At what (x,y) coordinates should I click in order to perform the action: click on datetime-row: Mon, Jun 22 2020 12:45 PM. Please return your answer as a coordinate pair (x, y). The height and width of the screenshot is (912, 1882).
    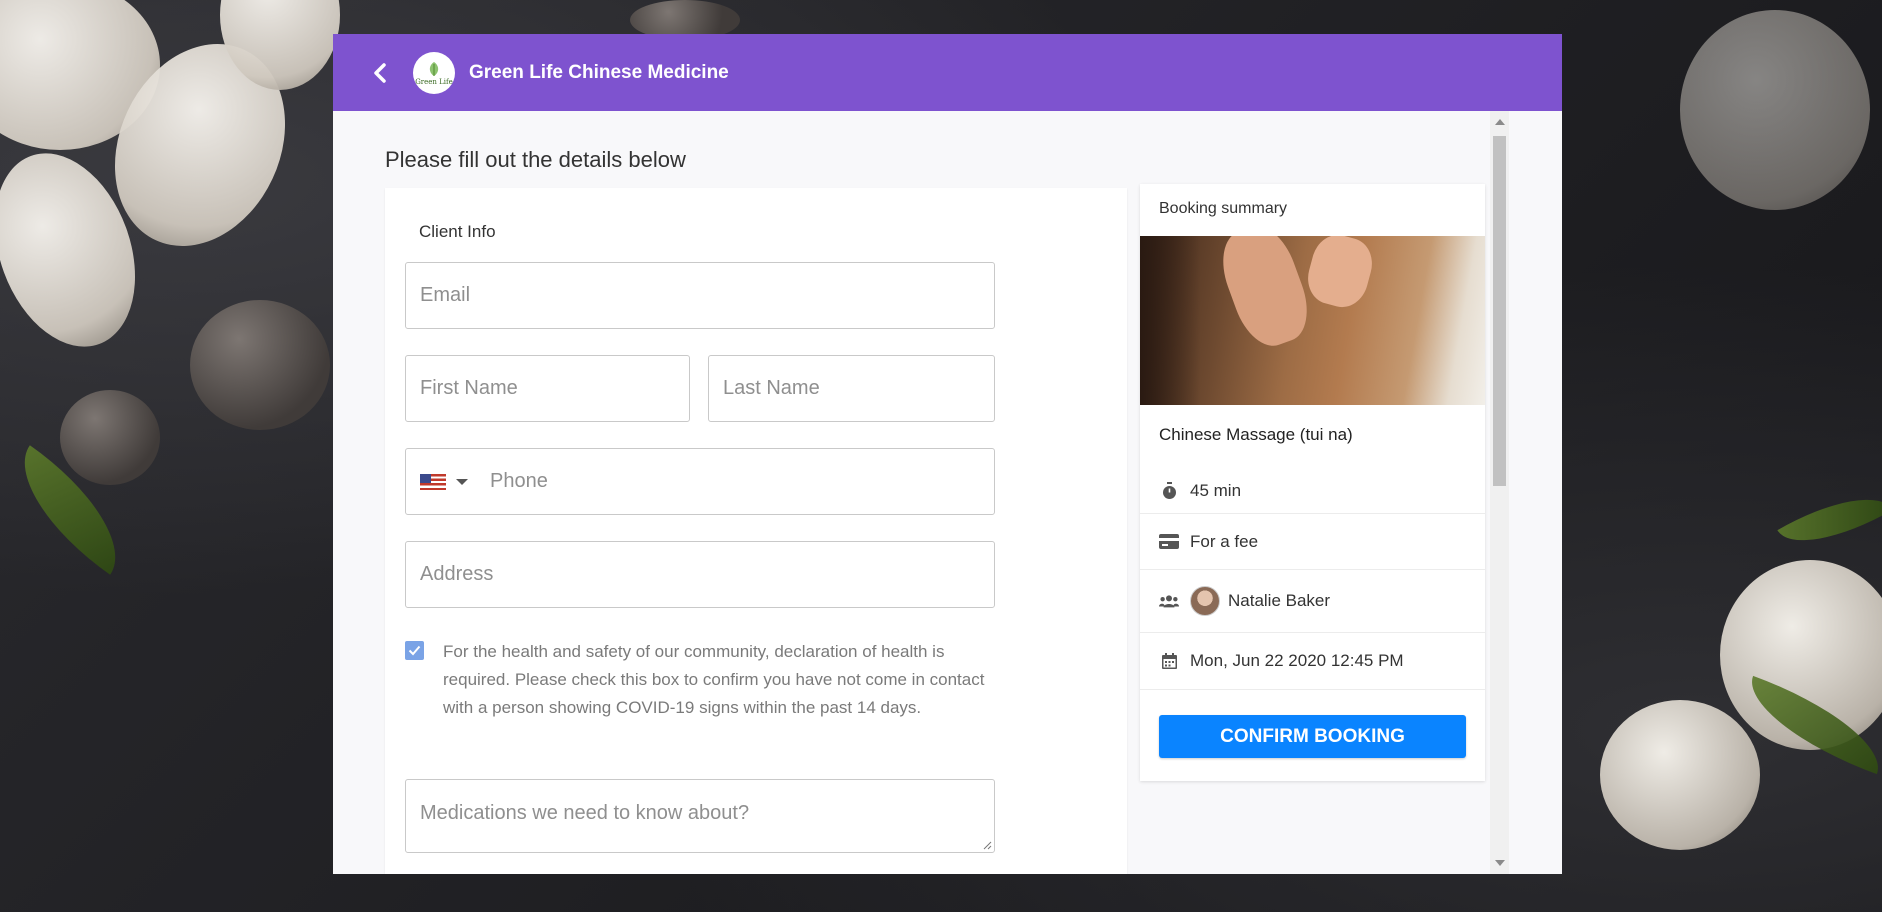
    Looking at the image, I should click on (1312, 660).